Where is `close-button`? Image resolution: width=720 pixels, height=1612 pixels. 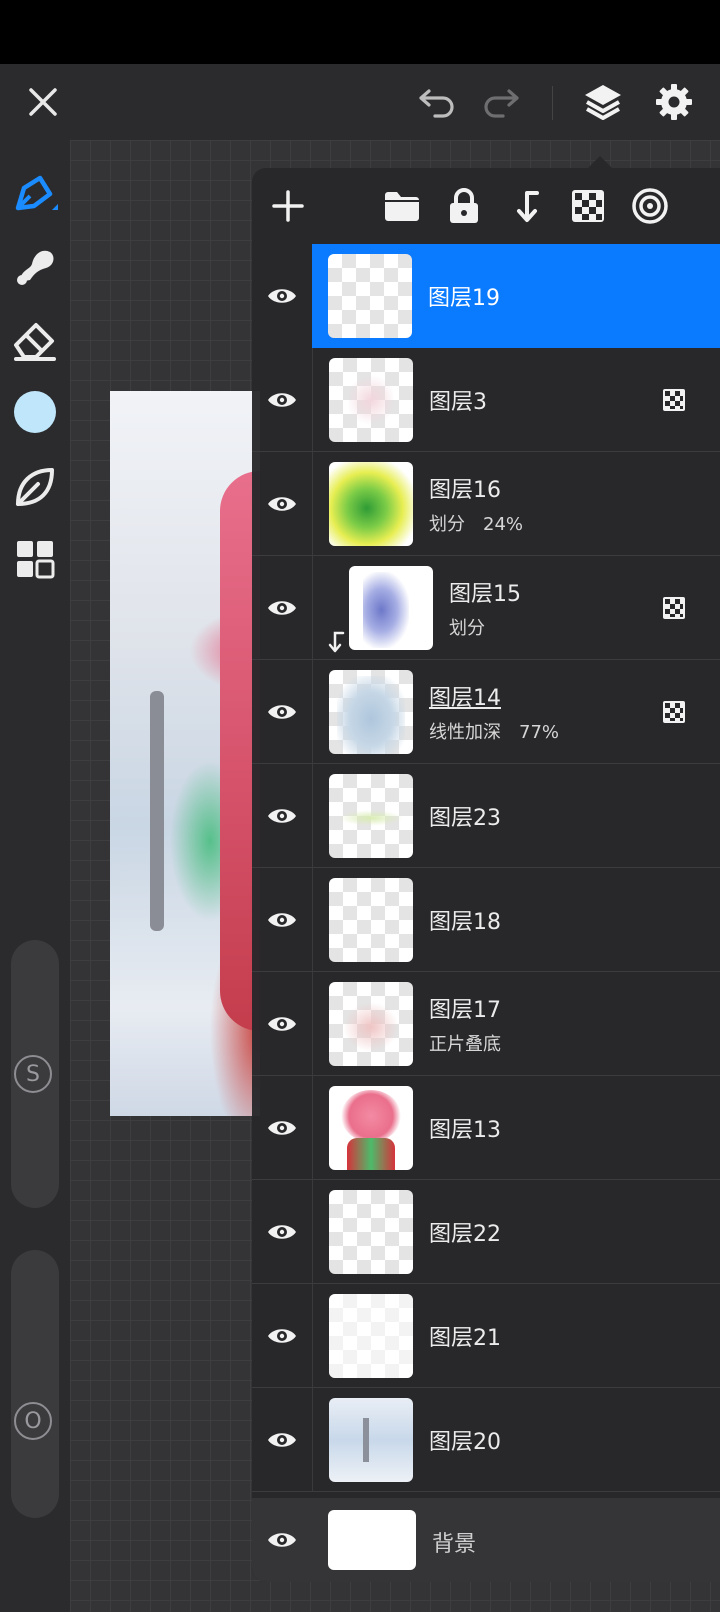 close-button is located at coordinates (43, 102).